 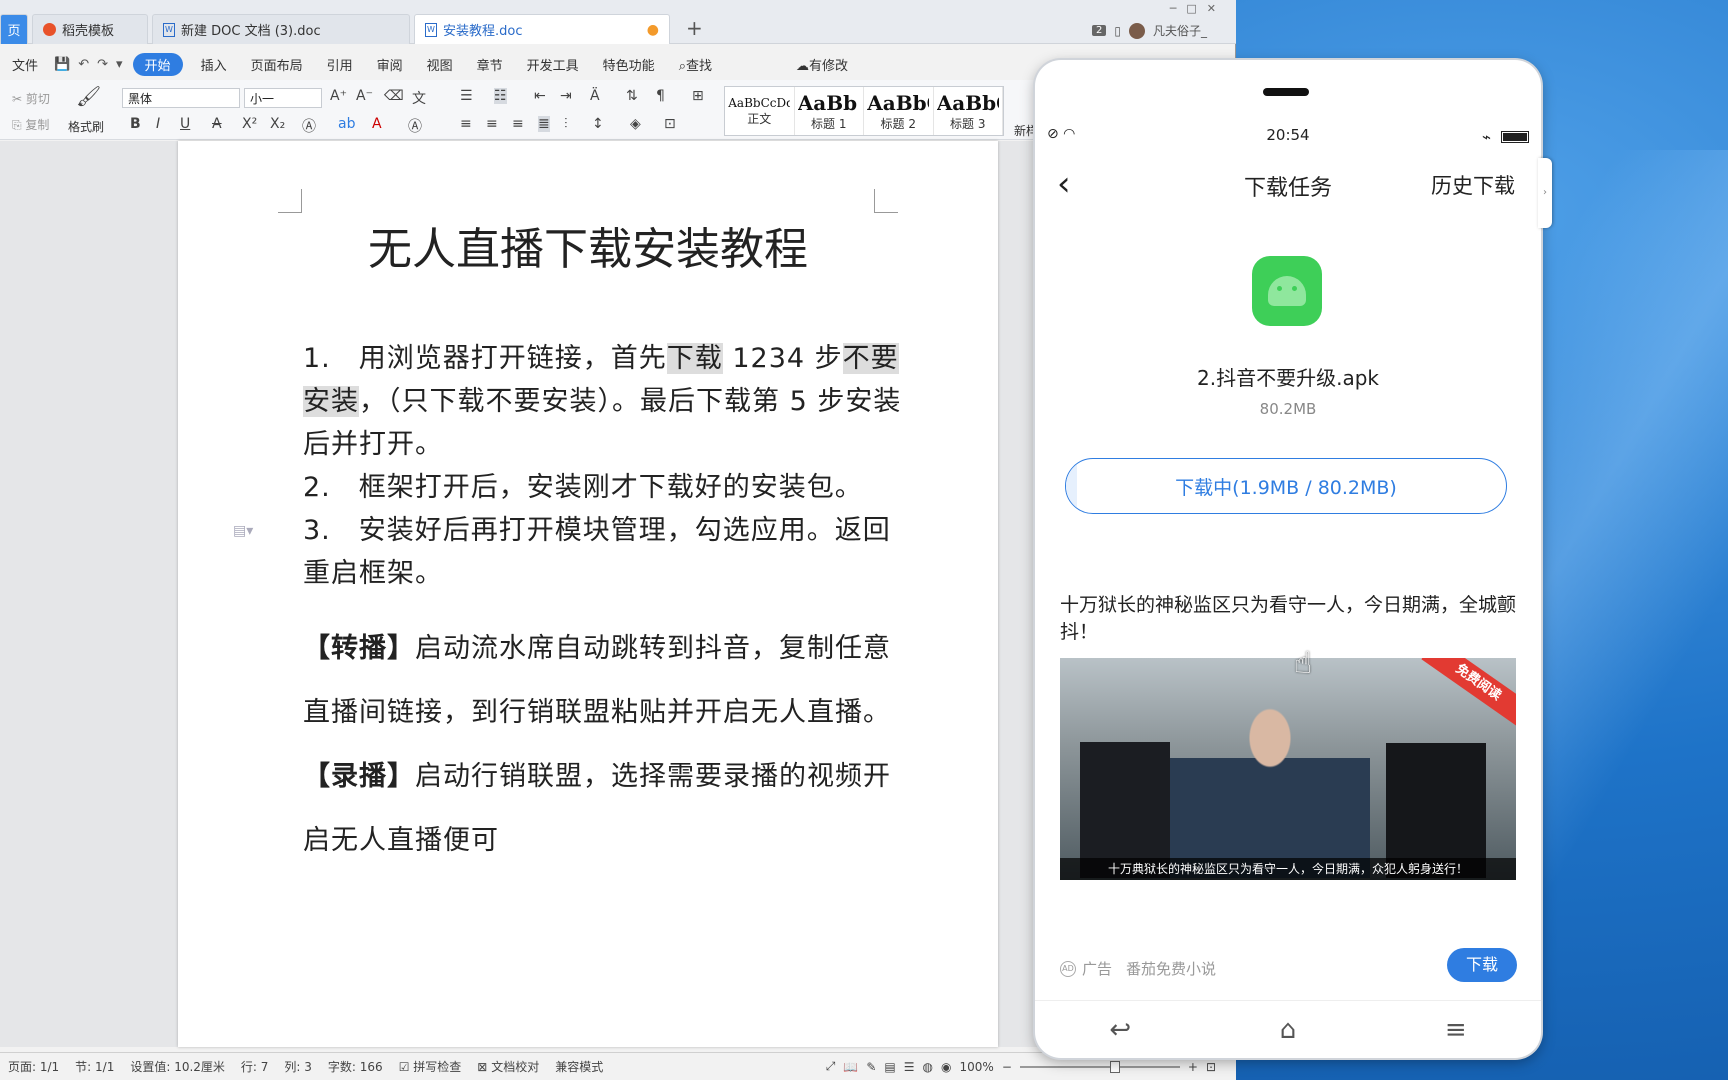 I want to click on cut-button: ✂ 剪切, so click(x=31, y=98).